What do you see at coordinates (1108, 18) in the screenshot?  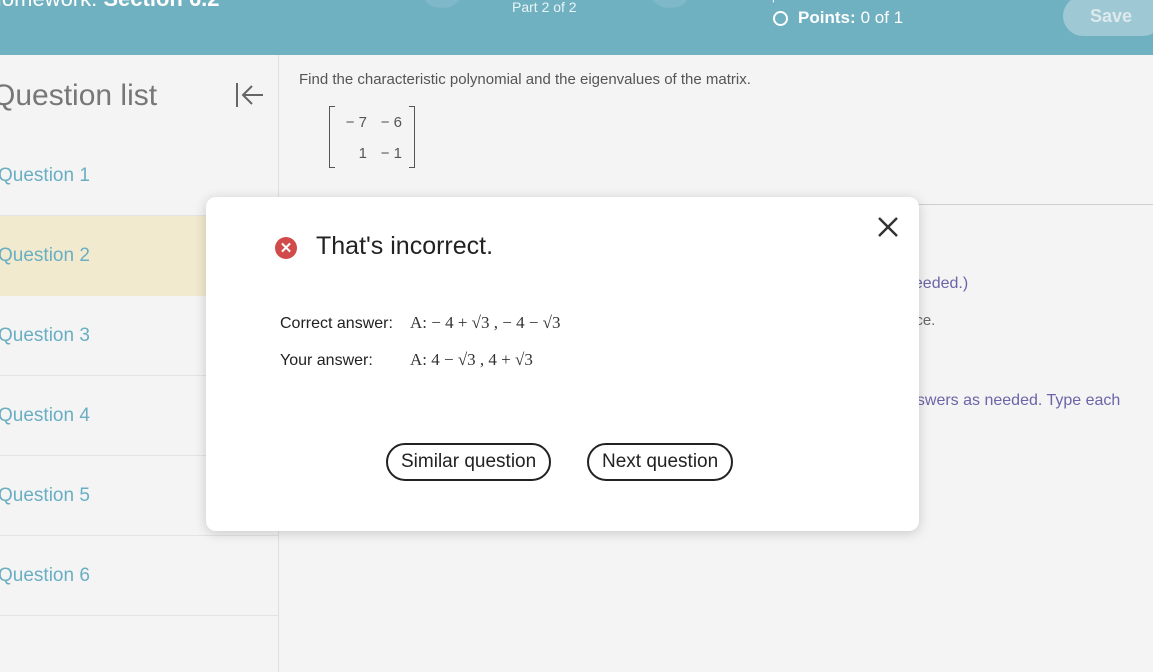 I see `save-button: Save` at bounding box center [1108, 18].